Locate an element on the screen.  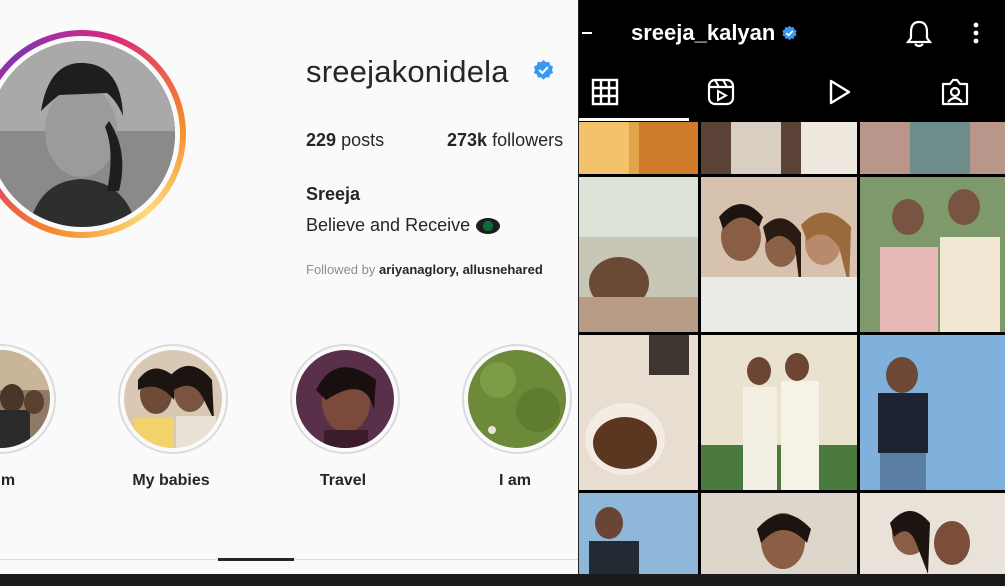
highlight-i-am is located at coordinates (517, 399).